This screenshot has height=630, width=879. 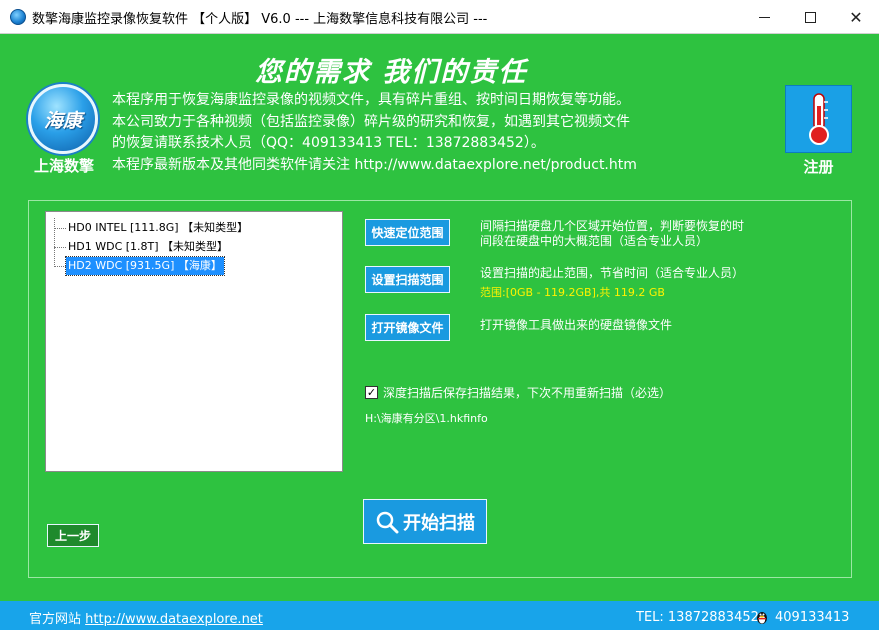 I want to click on minimize-button, so click(x=764, y=17).